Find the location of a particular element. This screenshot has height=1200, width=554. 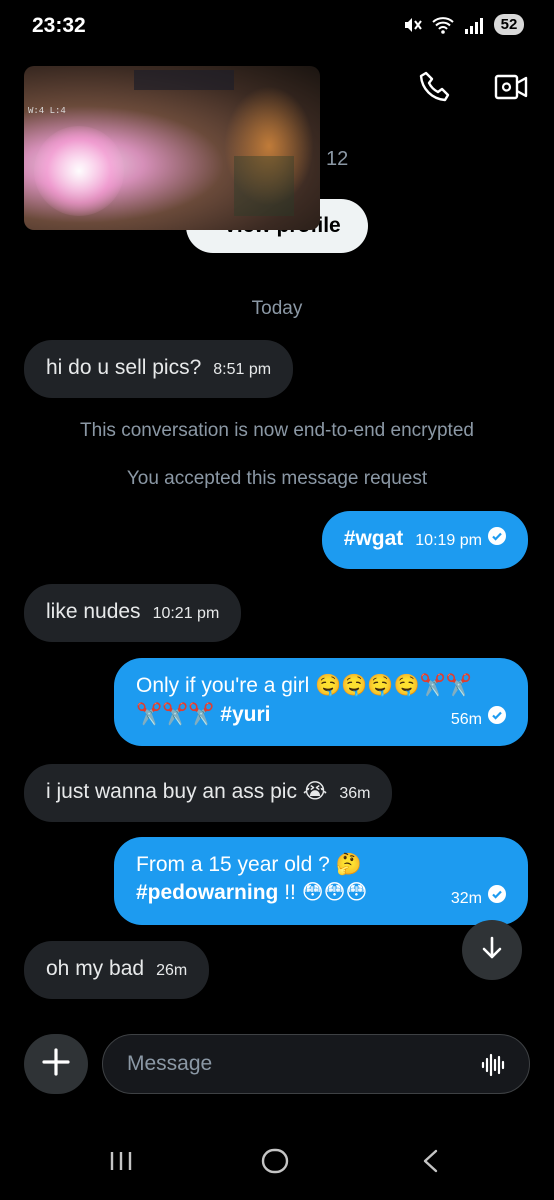

message-meta: 56m is located at coordinates (478, 720).